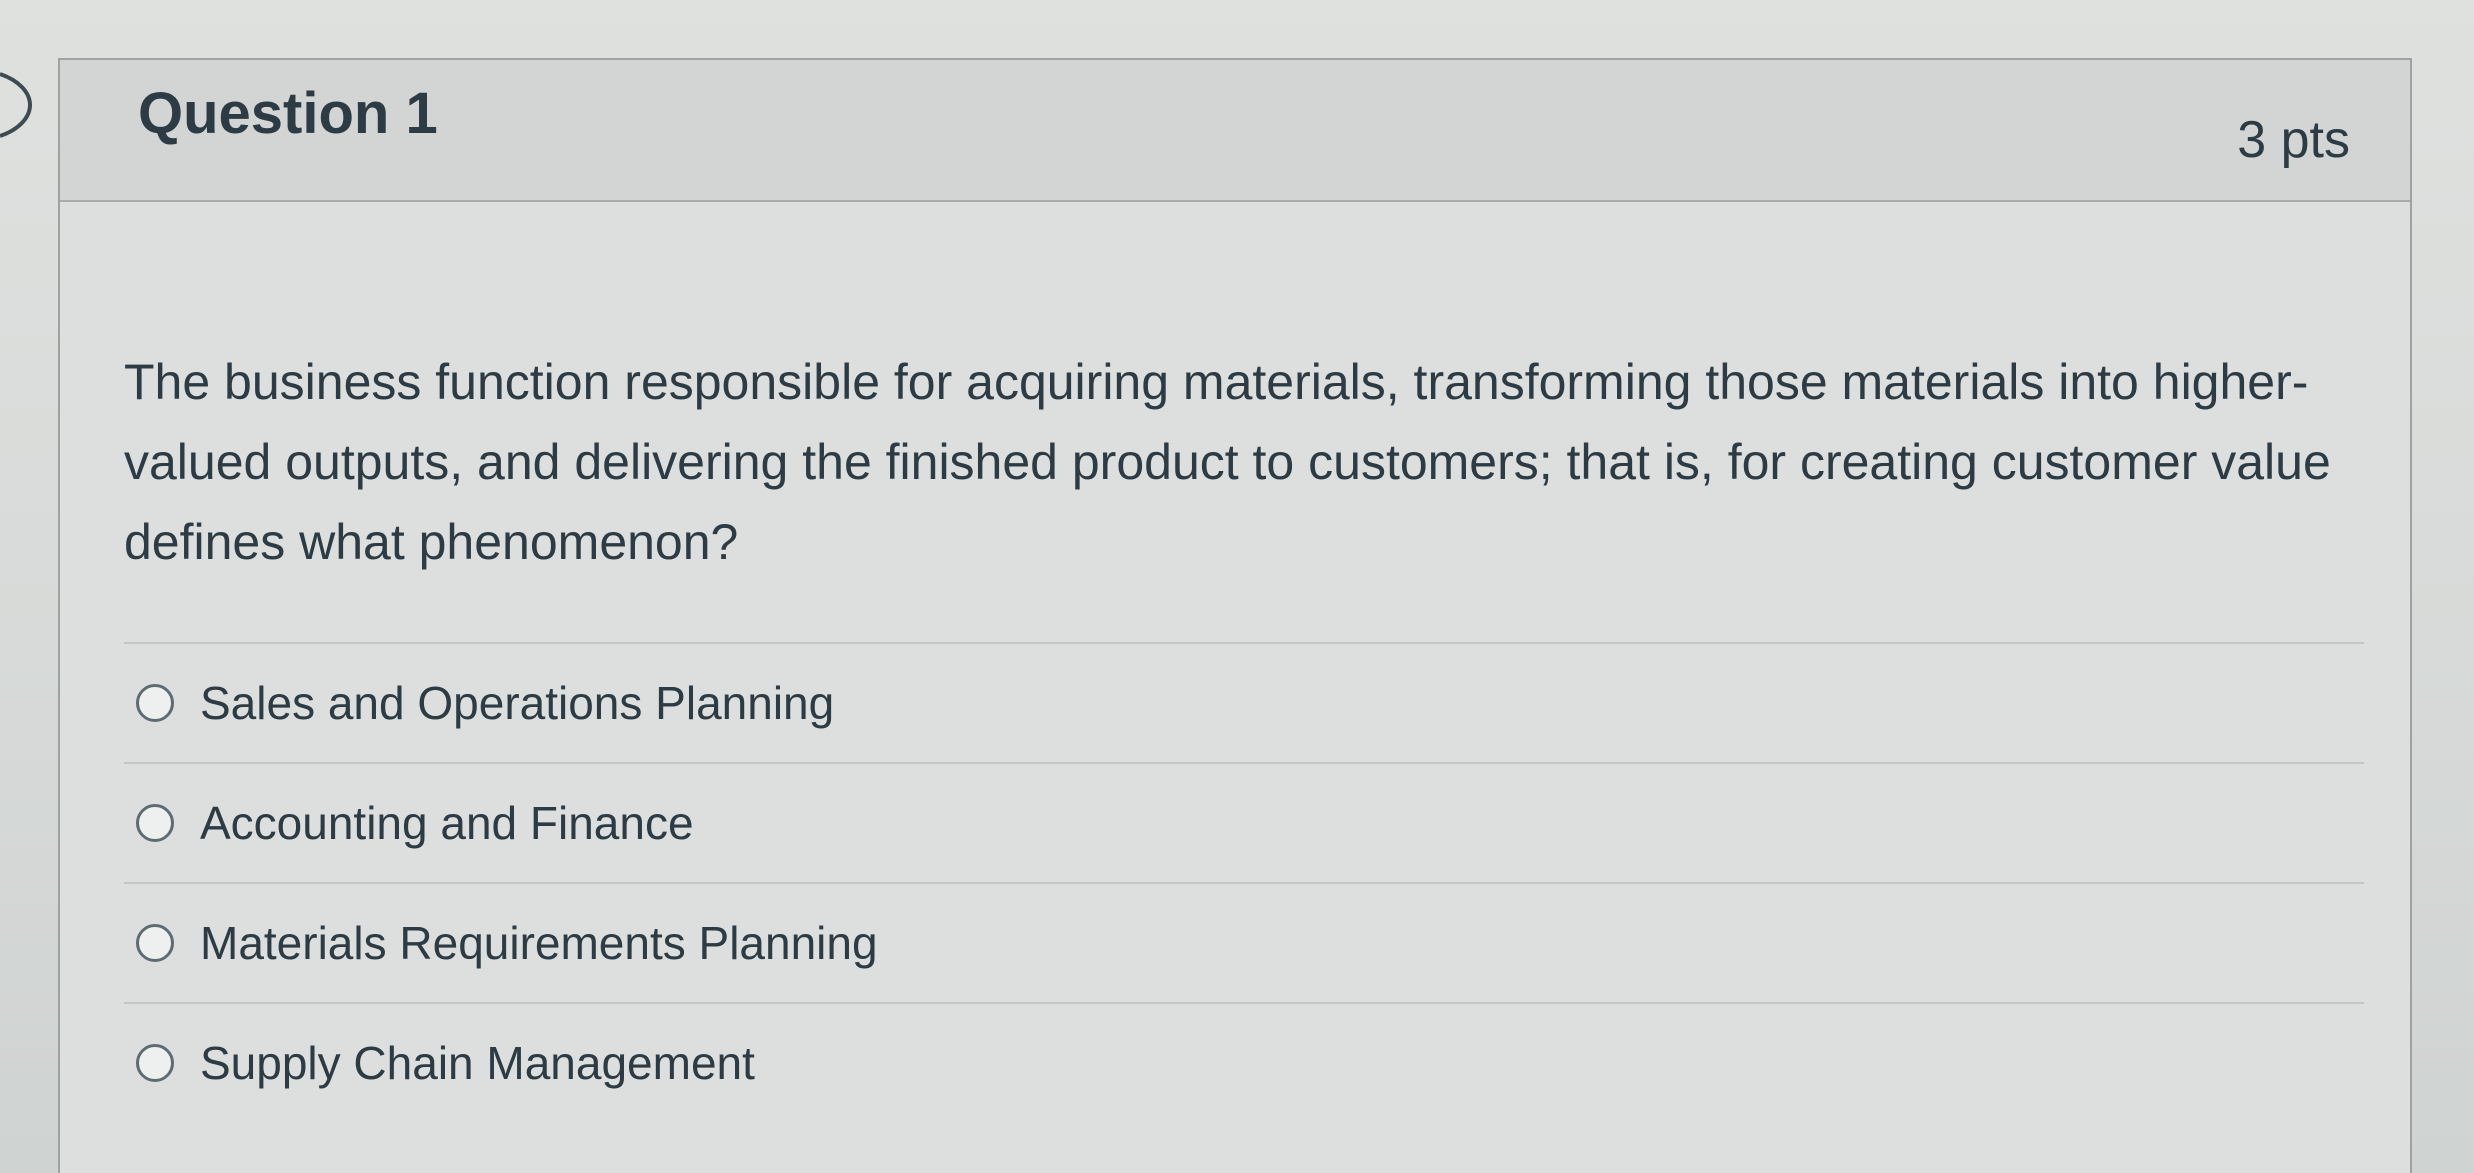 The width and height of the screenshot is (2474, 1173). Describe the element at coordinates (447, 823) in the screenshot. I see `answer-label: Accounting and Finance` at that location.